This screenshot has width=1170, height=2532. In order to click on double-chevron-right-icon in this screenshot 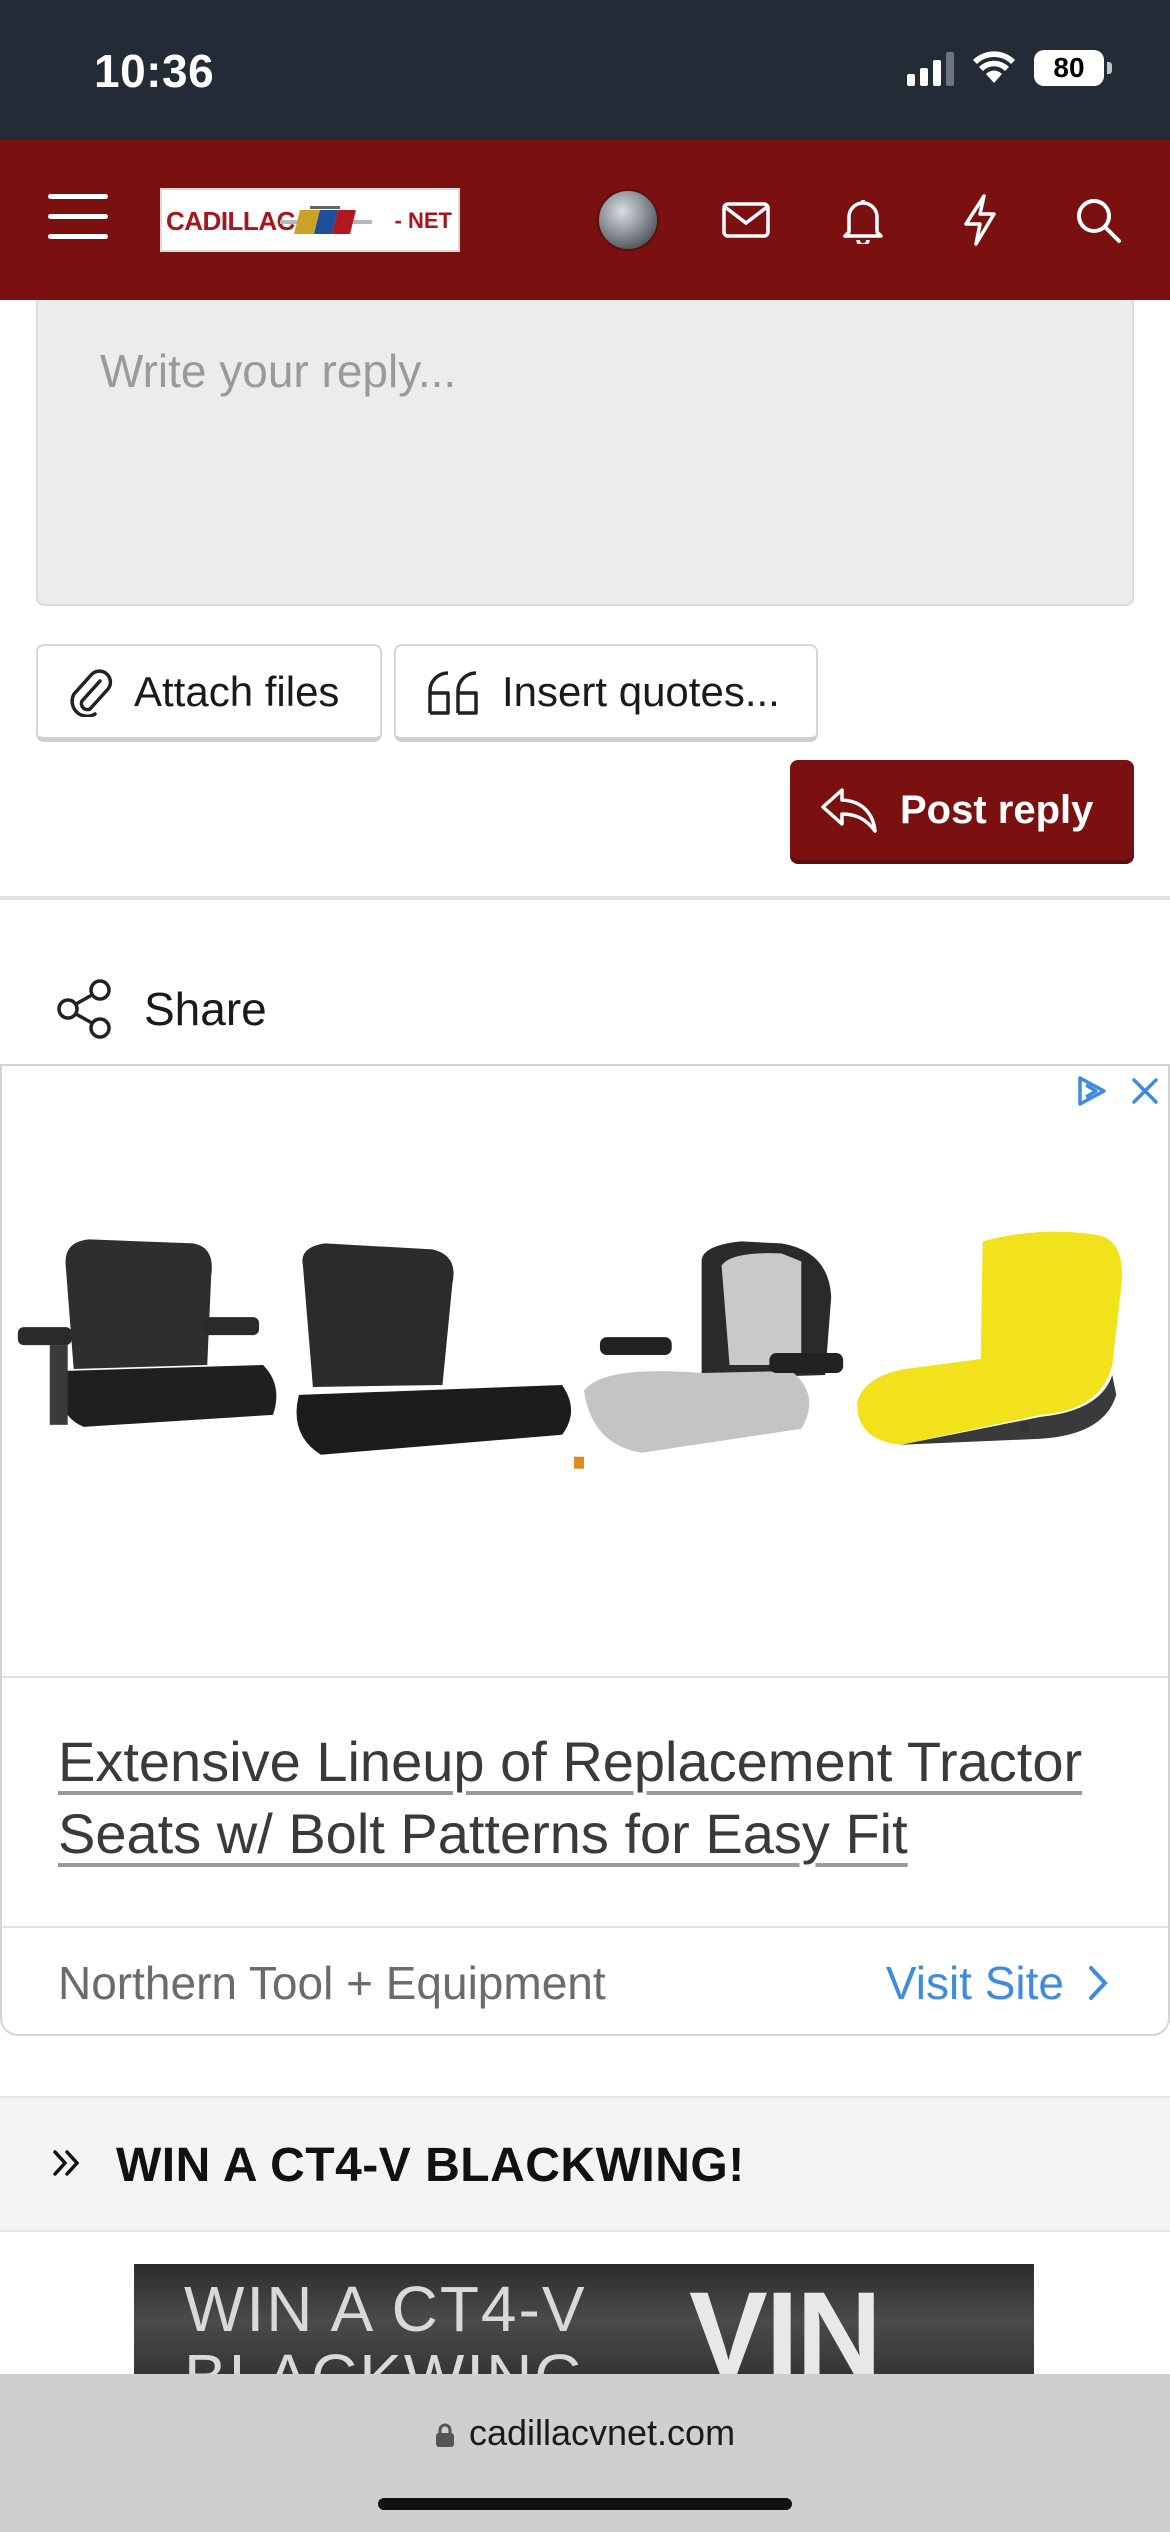, I will do `click(66, 2163)`.